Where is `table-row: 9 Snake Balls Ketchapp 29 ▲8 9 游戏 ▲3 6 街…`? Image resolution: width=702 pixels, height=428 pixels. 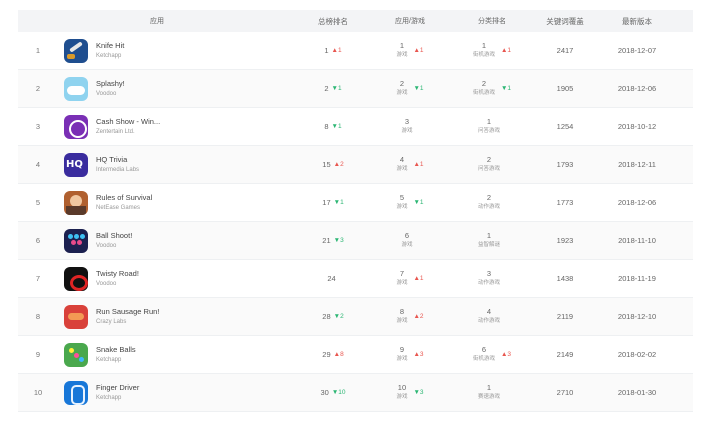
table-row: 9 Snake Balls Ketchapp 29 ▲8 9 游戏 ▲3 6 街… is located at coordinates (355, 355).